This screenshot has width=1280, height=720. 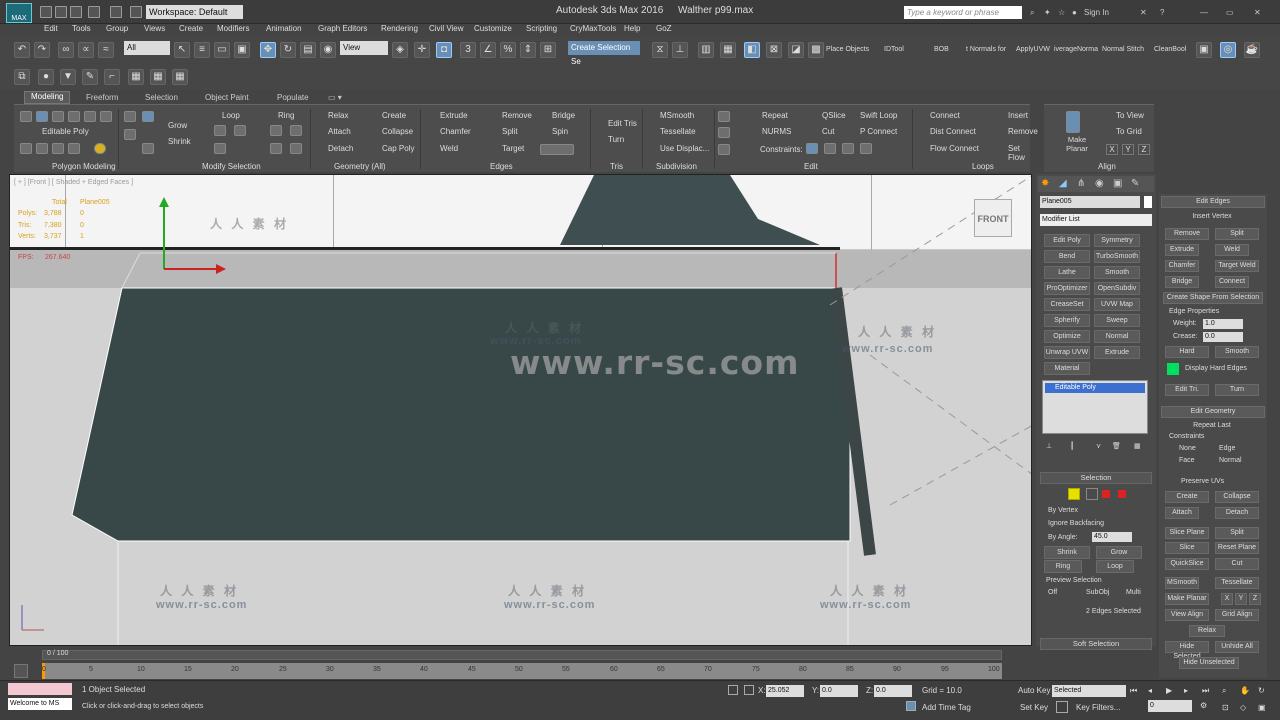 What do you see at coordinates (333, 131) in the screenshot?
I see `attach-button: Attach` at bounding box center [333, 131].